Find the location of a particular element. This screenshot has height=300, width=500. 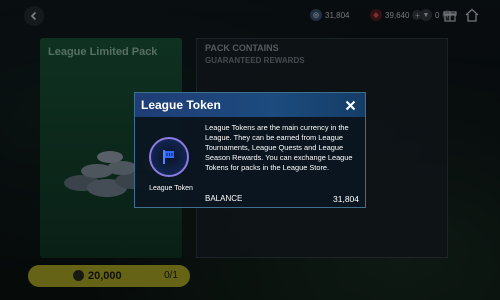

token-label: League Token is located at coordinates (171, 188).